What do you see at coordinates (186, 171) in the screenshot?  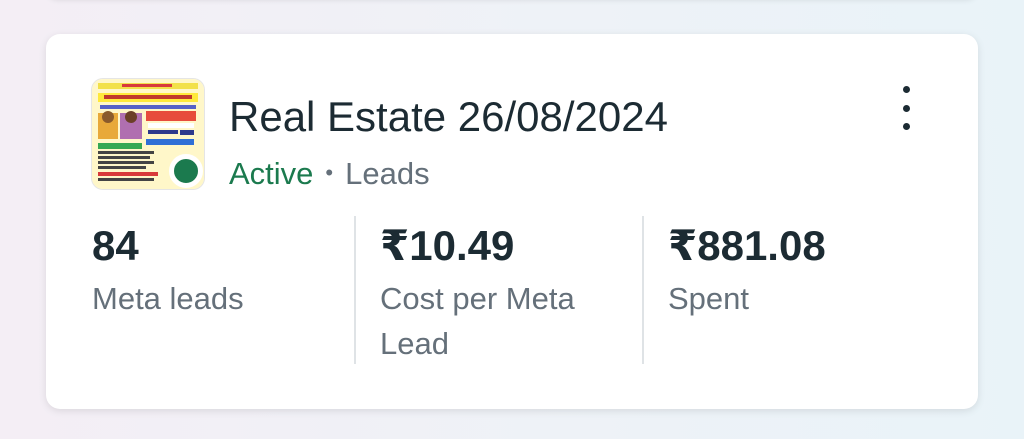 I see `active-status-dot` at bounding box center [186, 171].